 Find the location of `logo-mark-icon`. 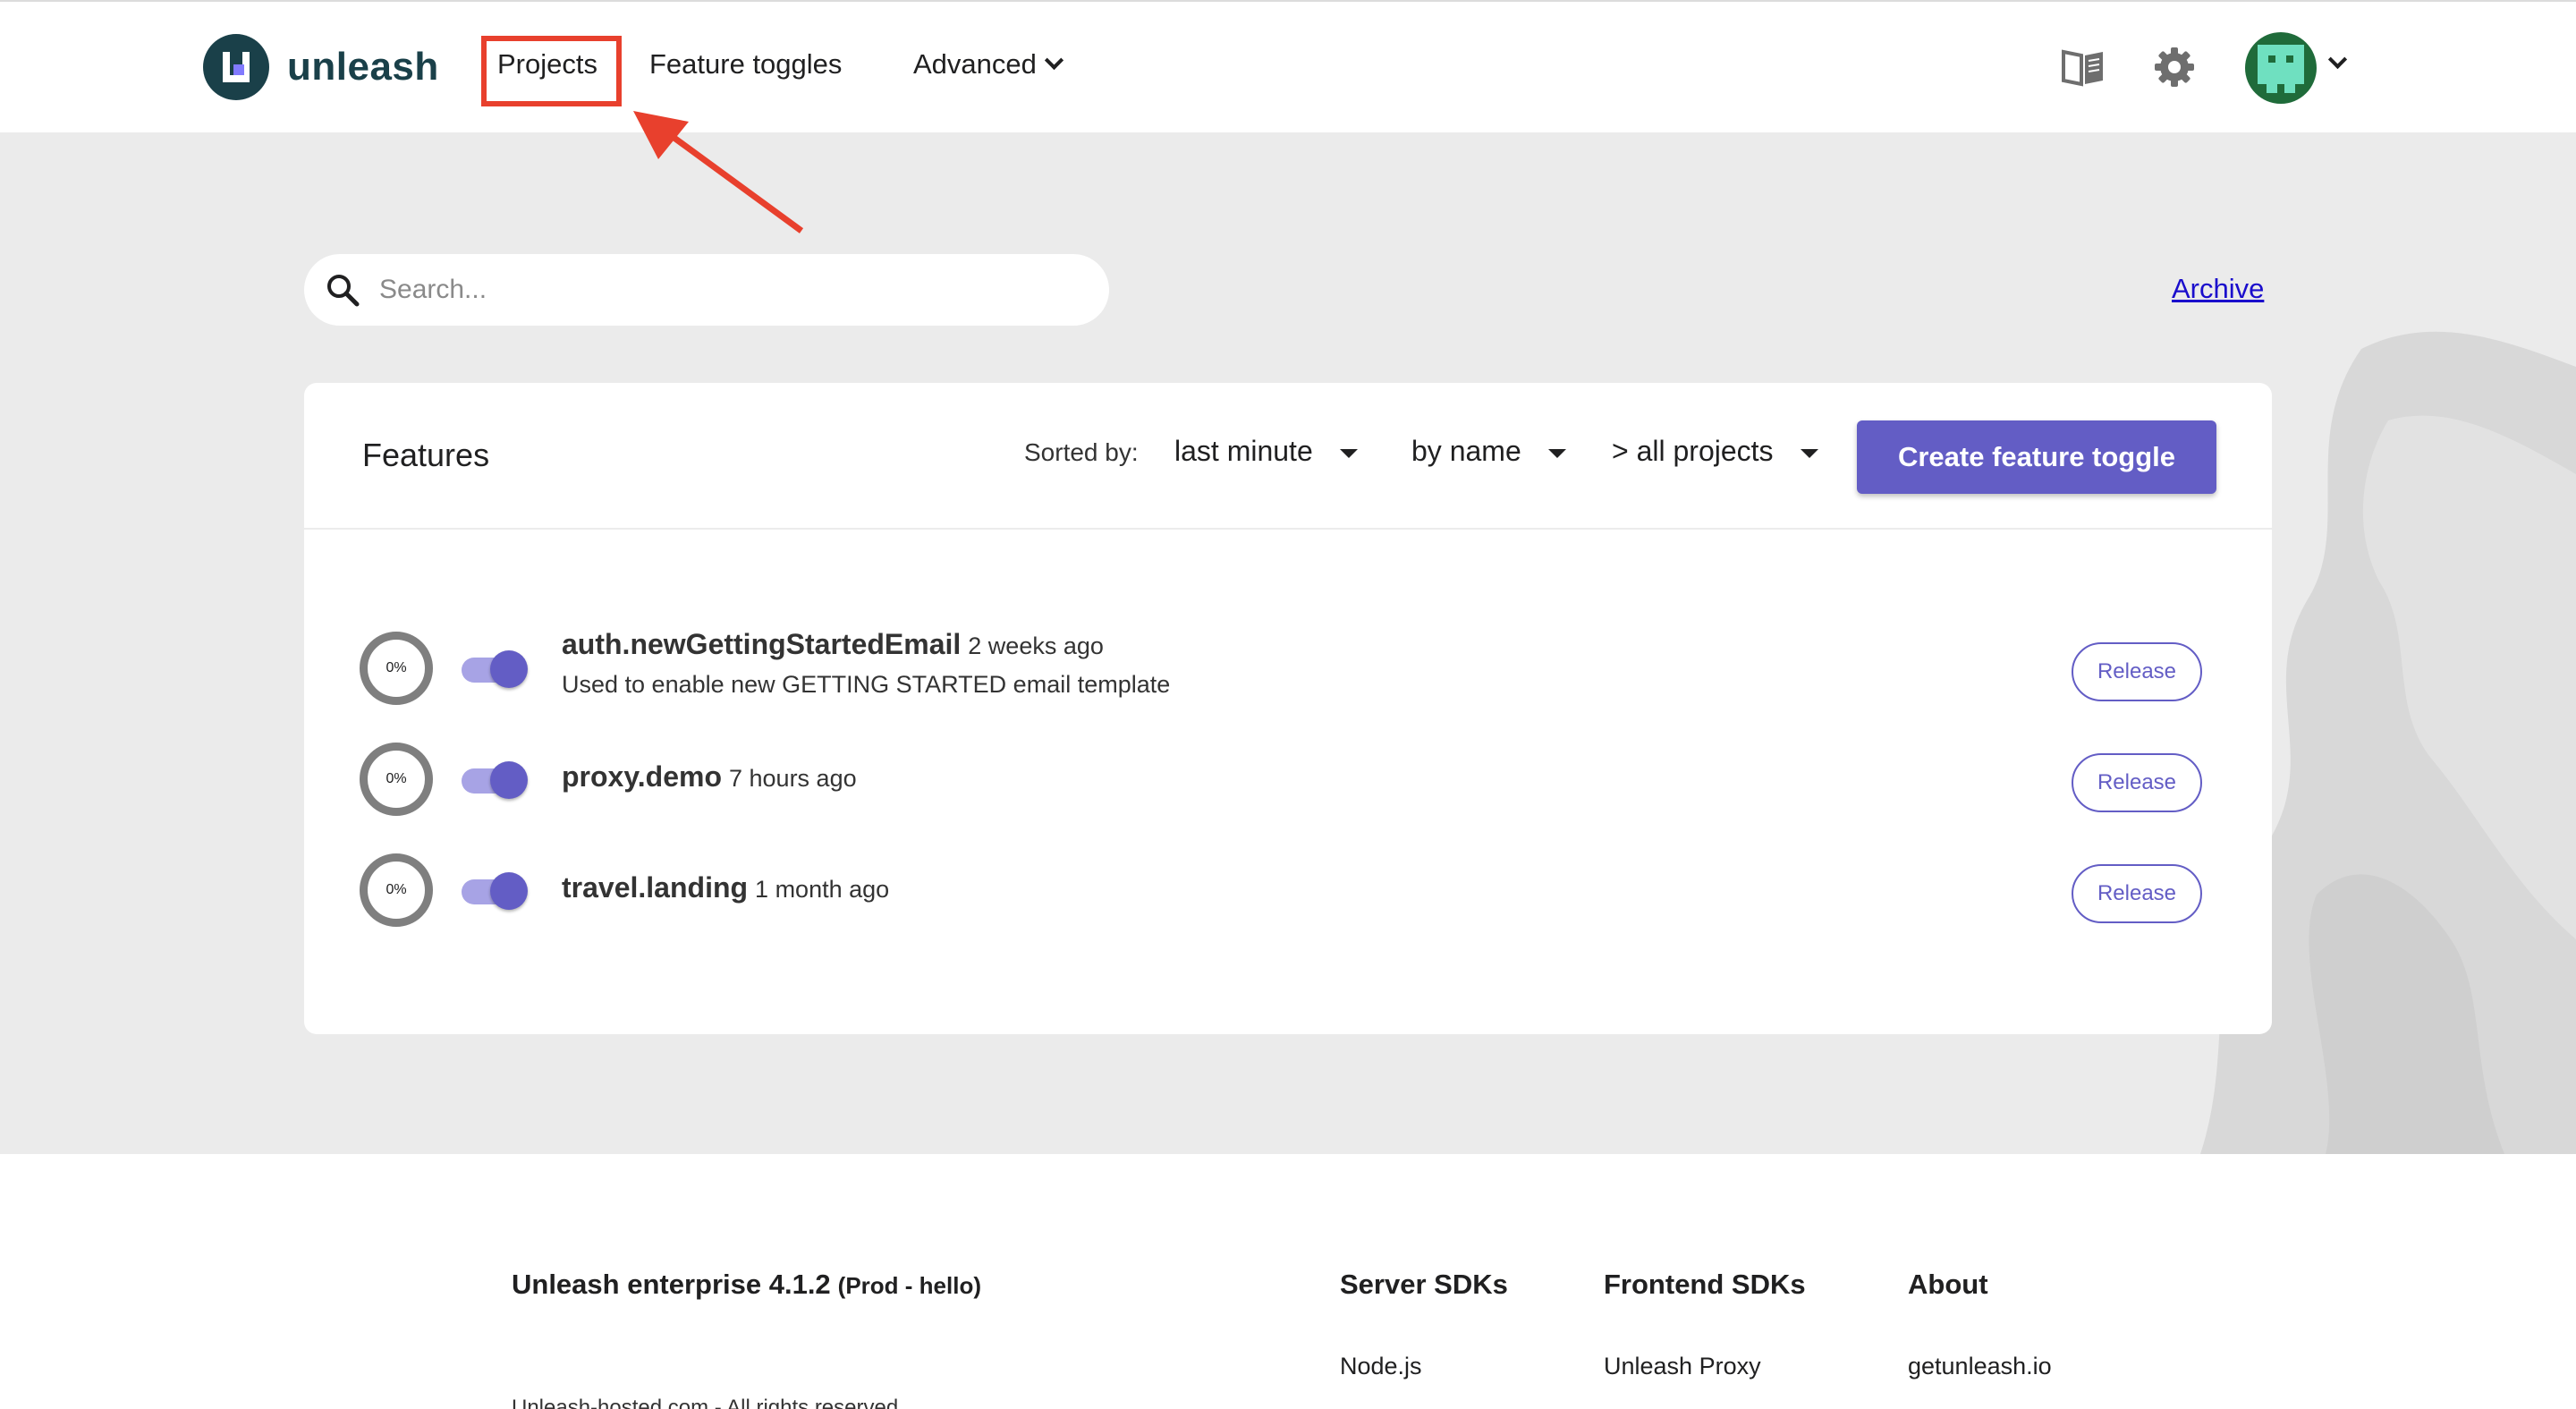

logo-mark-icon is located at coordinates (236, 67).